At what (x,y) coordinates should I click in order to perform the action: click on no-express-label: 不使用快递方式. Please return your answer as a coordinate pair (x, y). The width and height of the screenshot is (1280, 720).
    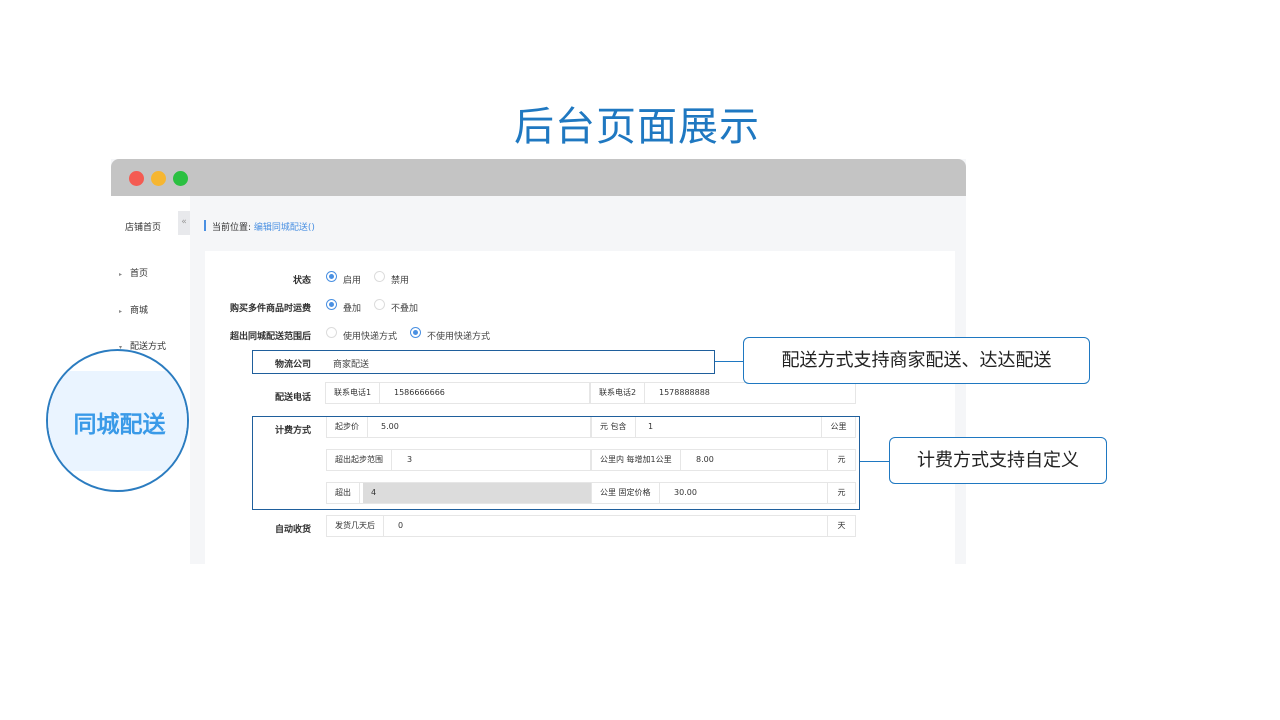
    Looking at the image, I should click on (459, 337).